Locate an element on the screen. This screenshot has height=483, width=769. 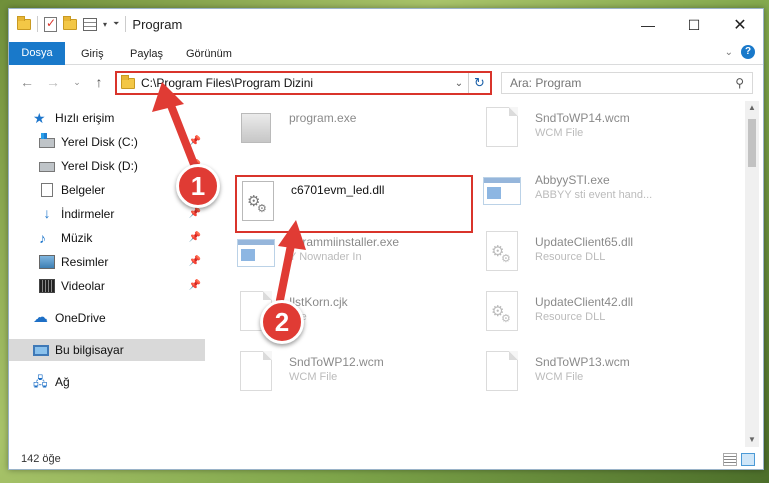
arrow-1-head is located at coordinates (168, 97).